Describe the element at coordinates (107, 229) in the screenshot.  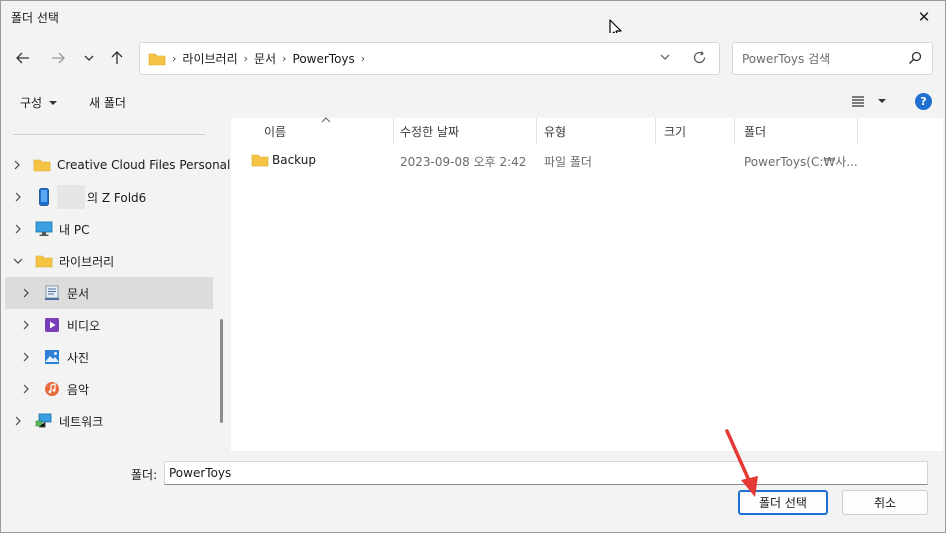
I see `tree-item-this-pc: 내 PC` at that location.